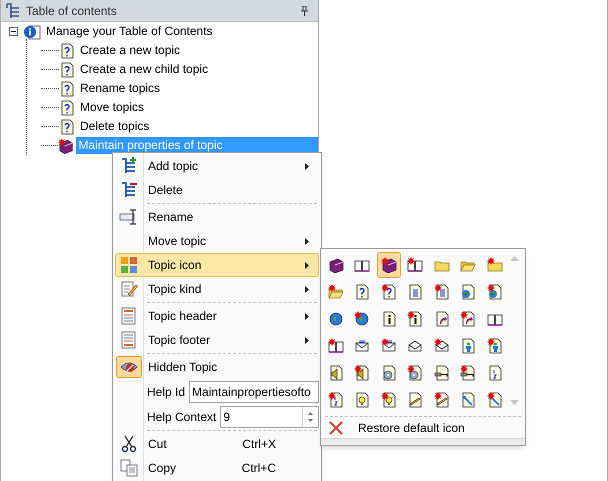 This screenshot has height=481, width=608. Describe the element at coordinates (129, 468) in the screenshot. I see `copy-icon` at that location.